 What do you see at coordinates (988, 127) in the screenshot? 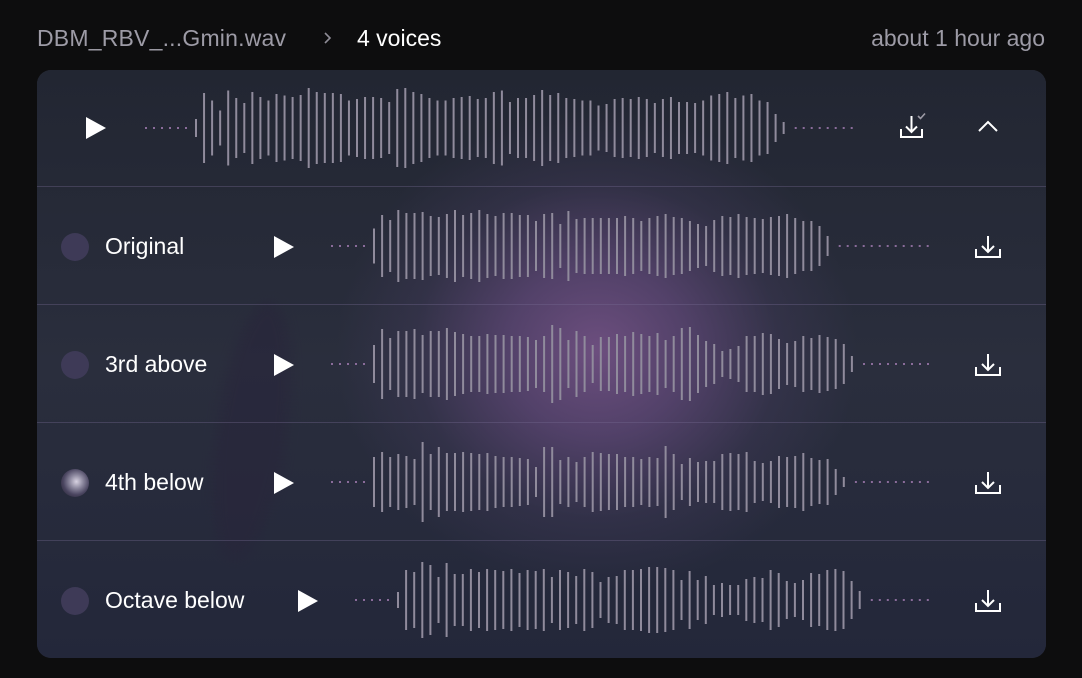
I see `collapse-button` at bounding box center [988, 127].